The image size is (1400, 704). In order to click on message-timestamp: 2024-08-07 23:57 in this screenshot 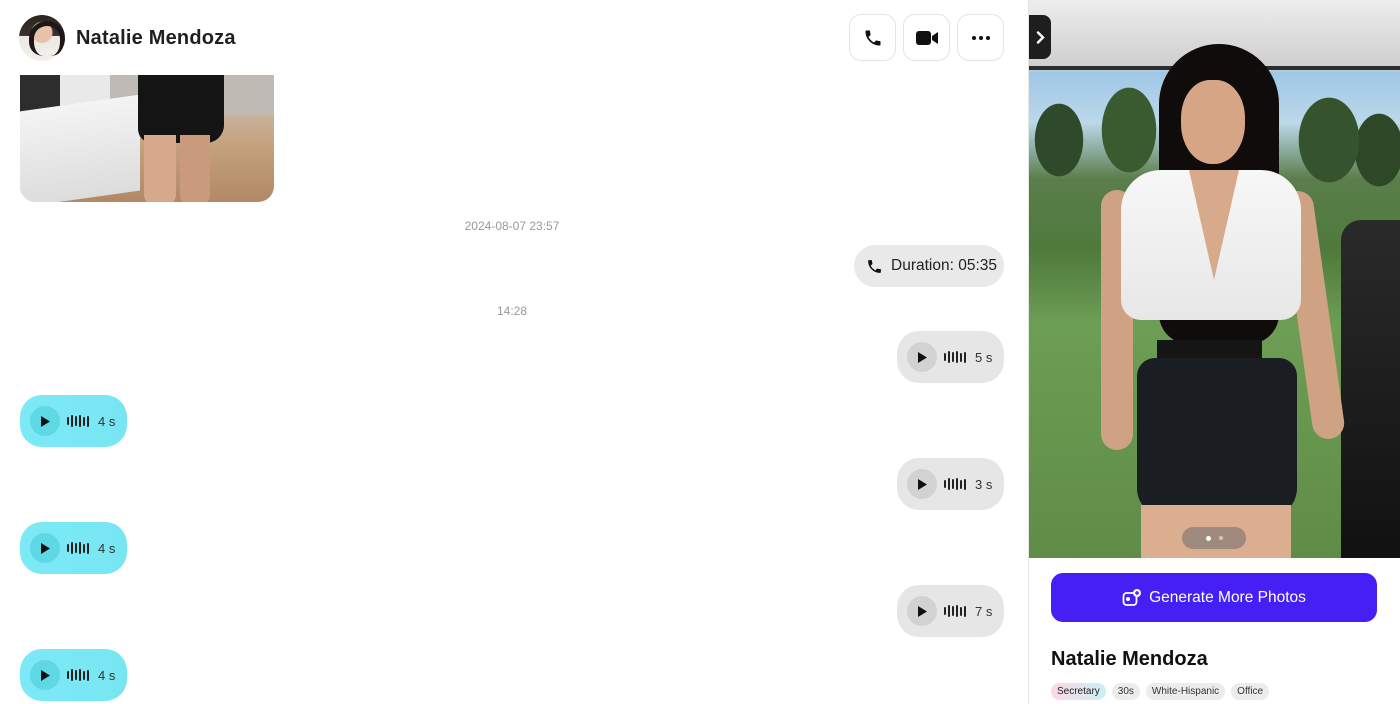, I will do `click(512, 226)`.